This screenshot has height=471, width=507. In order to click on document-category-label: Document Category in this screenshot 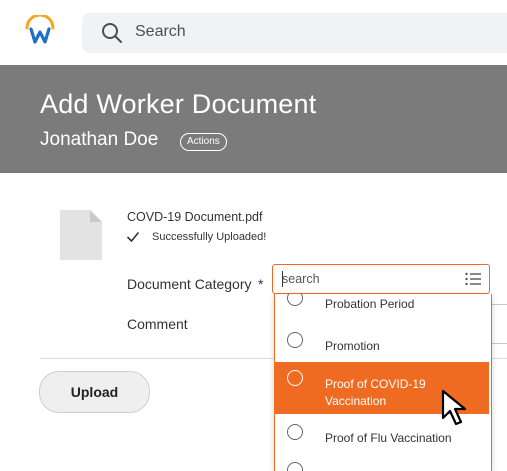, I will do `click(189, 284)`.